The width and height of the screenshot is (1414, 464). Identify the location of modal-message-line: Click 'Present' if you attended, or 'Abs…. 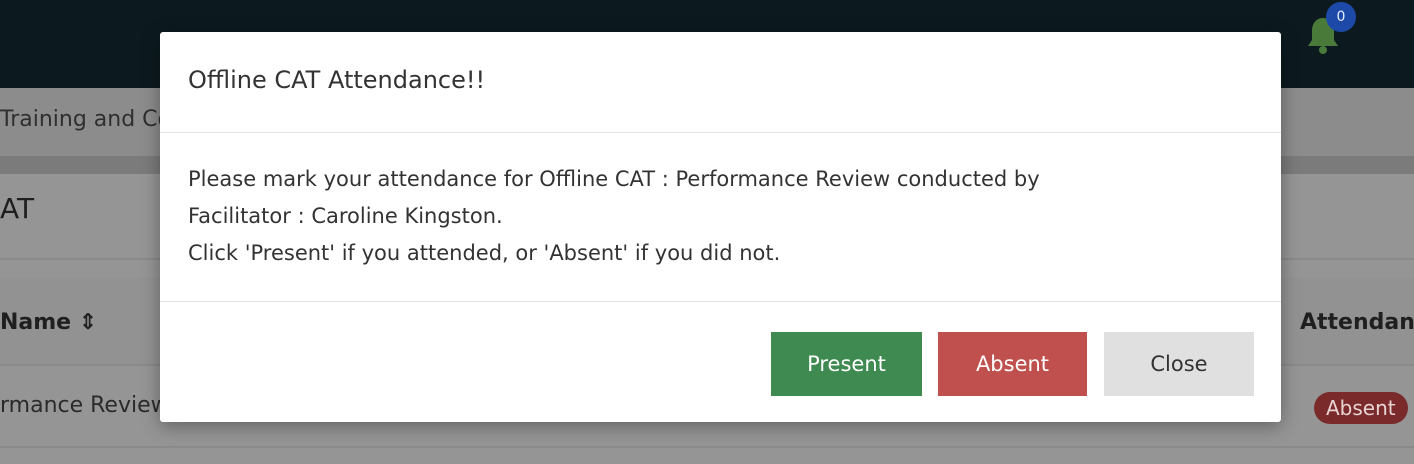
(484, 253).